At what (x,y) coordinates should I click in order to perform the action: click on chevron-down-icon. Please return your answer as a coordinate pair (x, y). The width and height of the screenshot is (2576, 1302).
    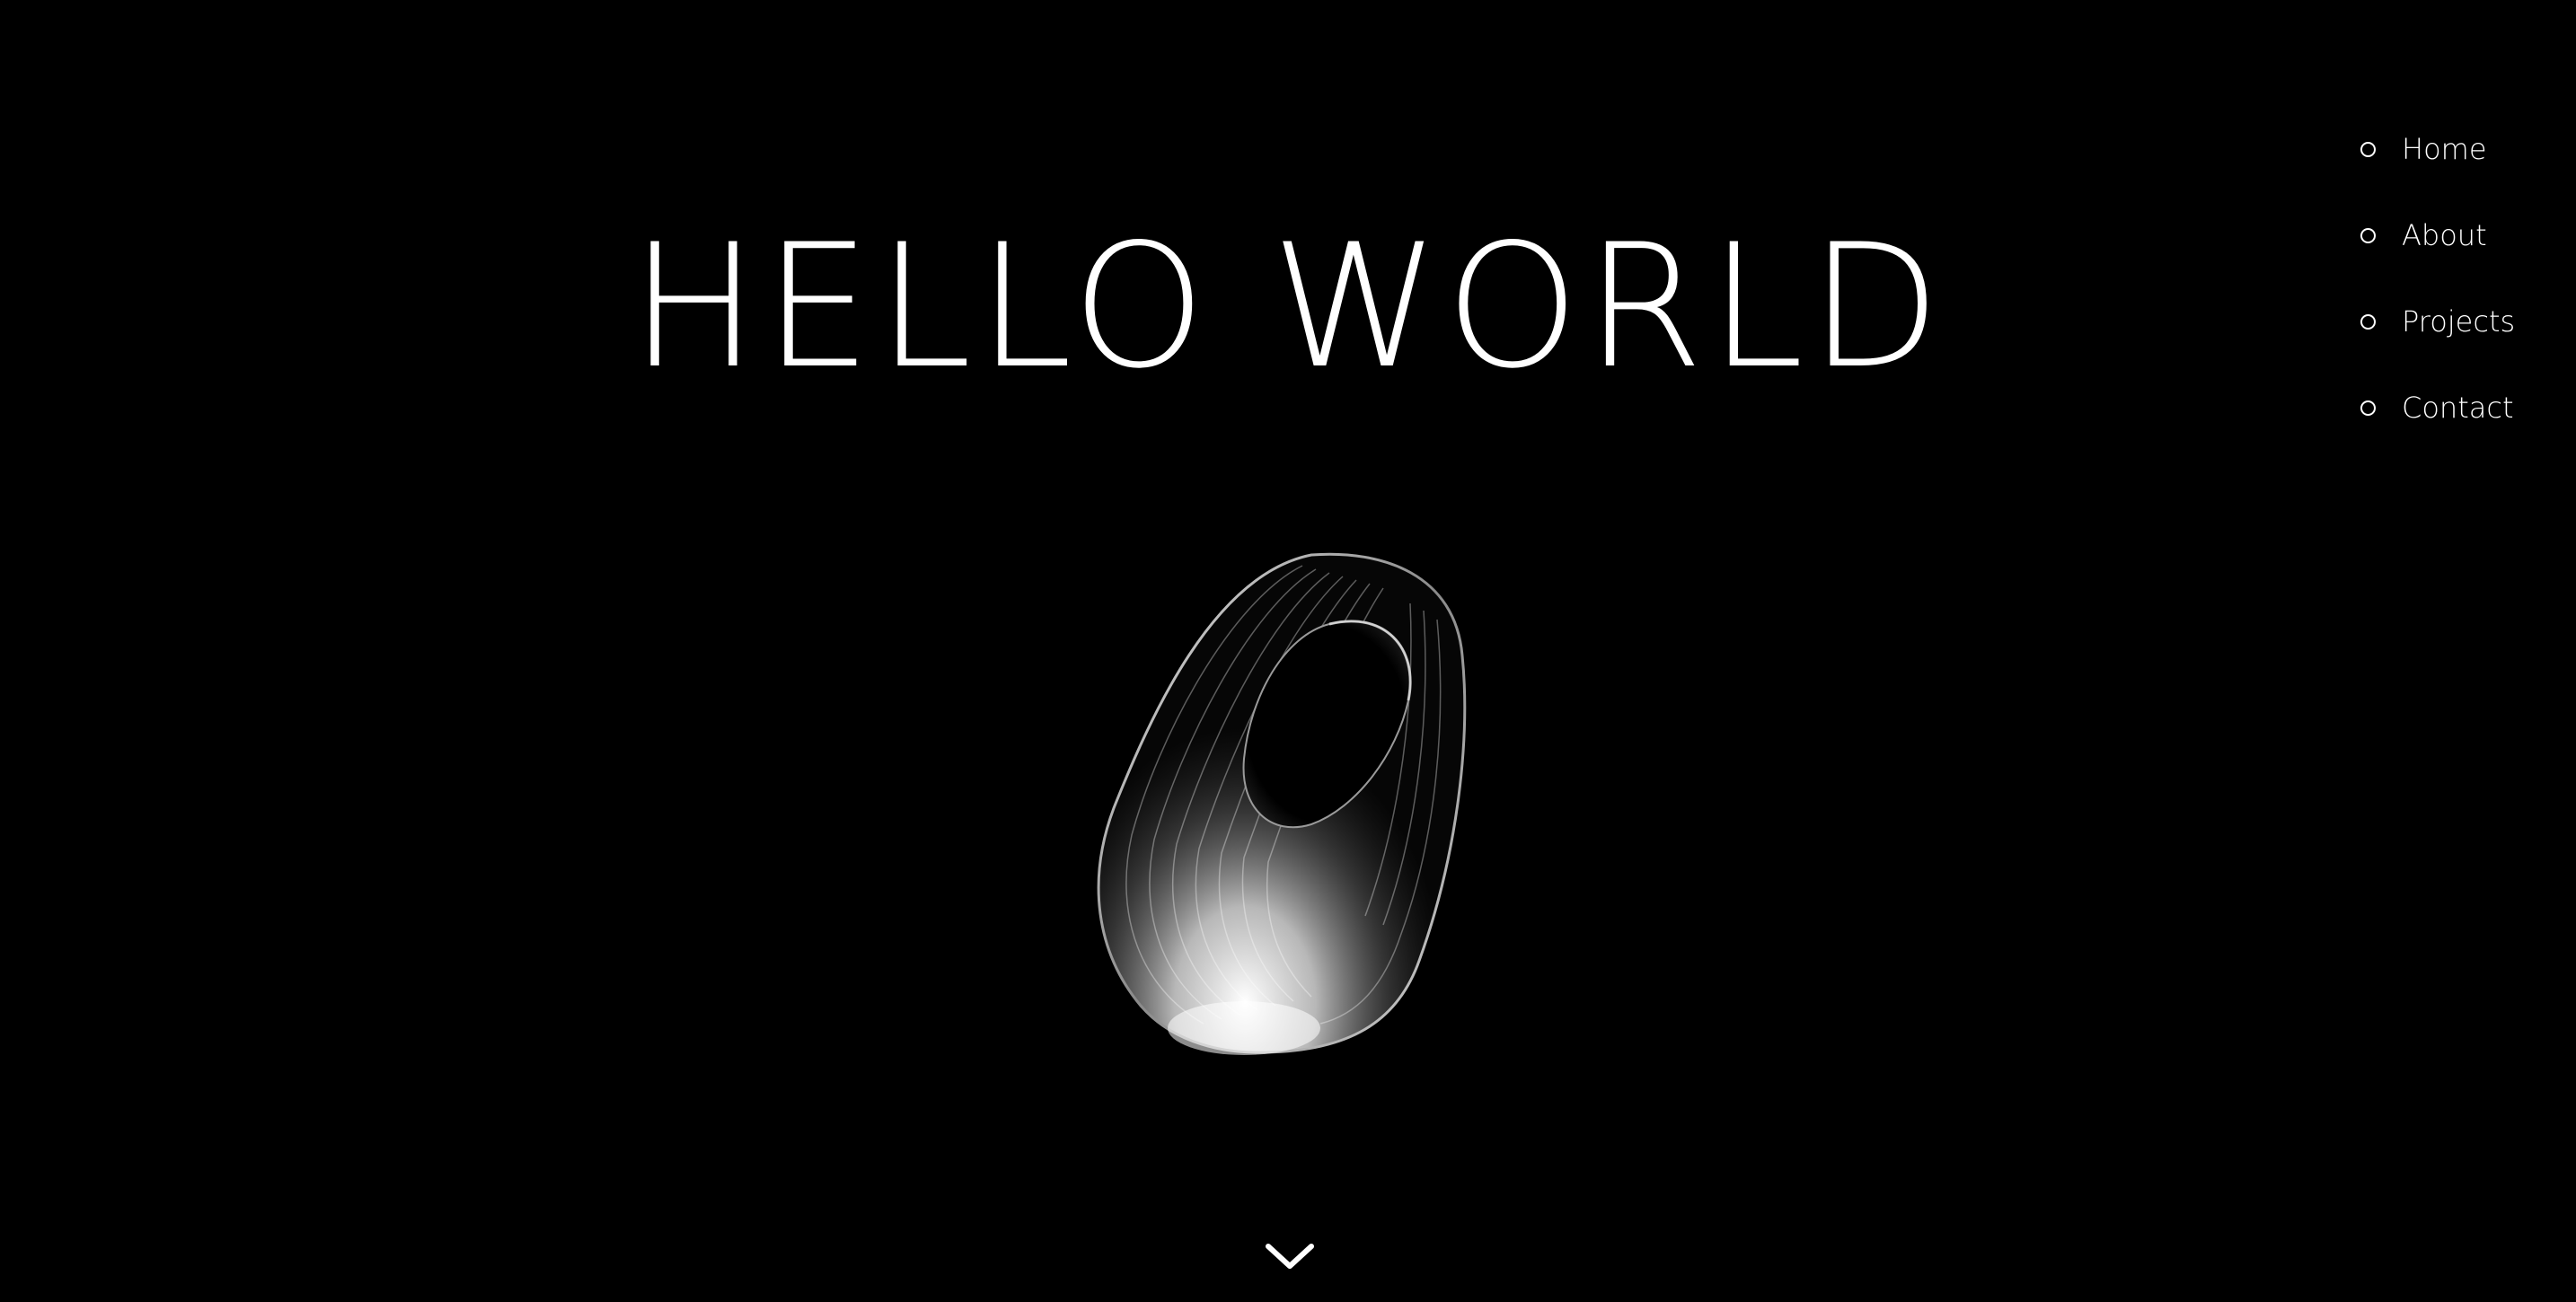
    Looking at the image, I should click on (1290, 1257).